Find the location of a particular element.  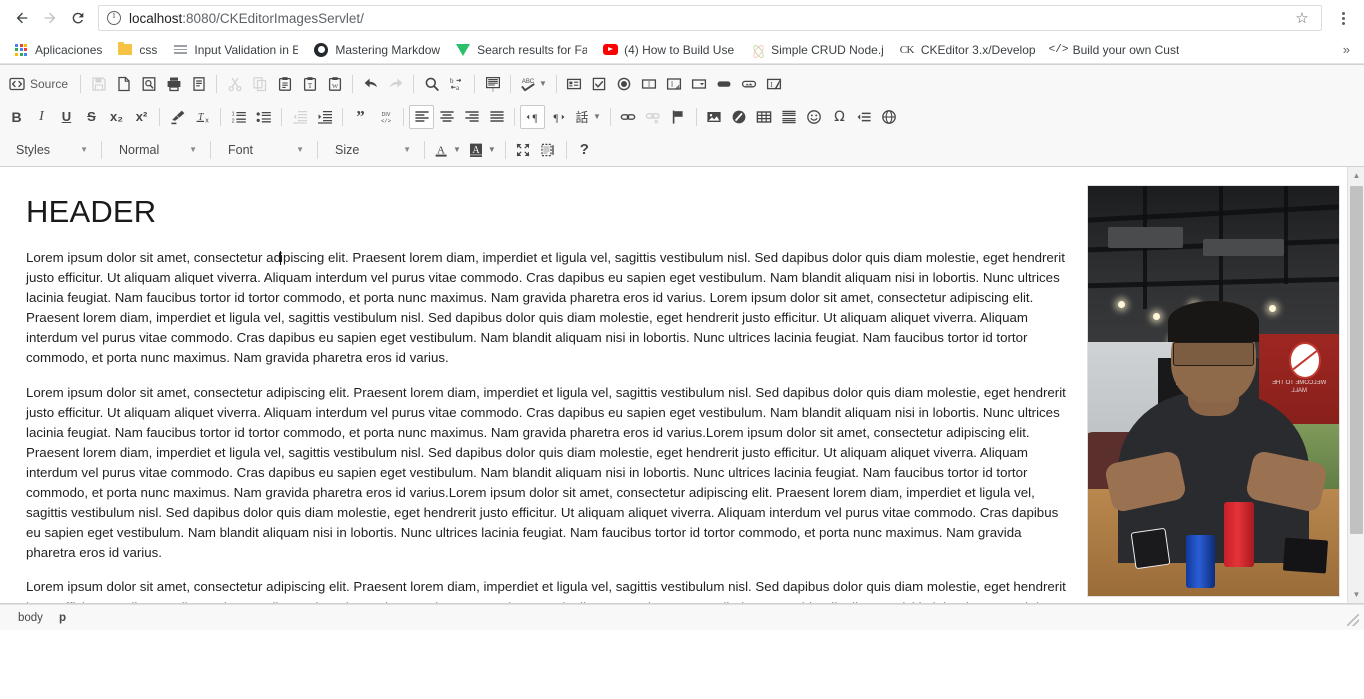

background-color-button: A ▼ is located at coordinates (482, 150).